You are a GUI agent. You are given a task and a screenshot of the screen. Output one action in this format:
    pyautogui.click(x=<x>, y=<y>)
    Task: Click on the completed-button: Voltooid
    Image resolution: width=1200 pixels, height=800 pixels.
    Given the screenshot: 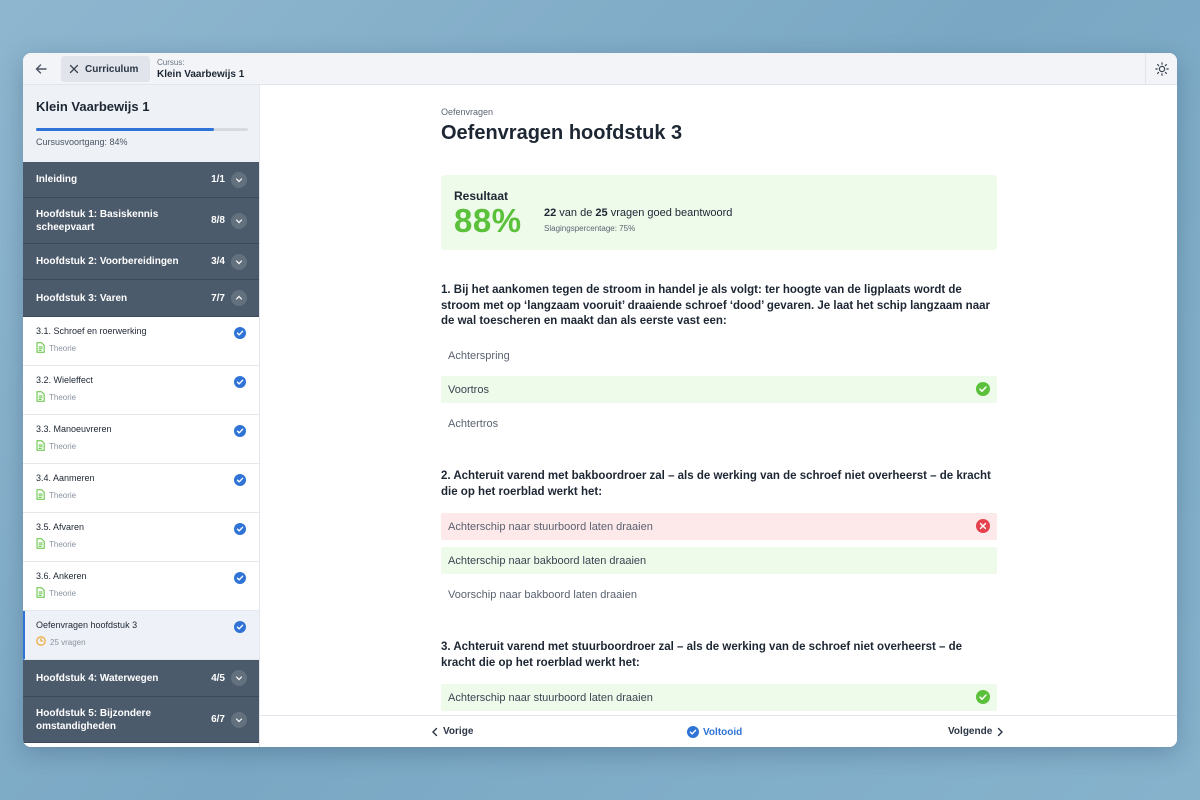 What is the action you would take?
    pyautogui.click(x=714, y=732)
    